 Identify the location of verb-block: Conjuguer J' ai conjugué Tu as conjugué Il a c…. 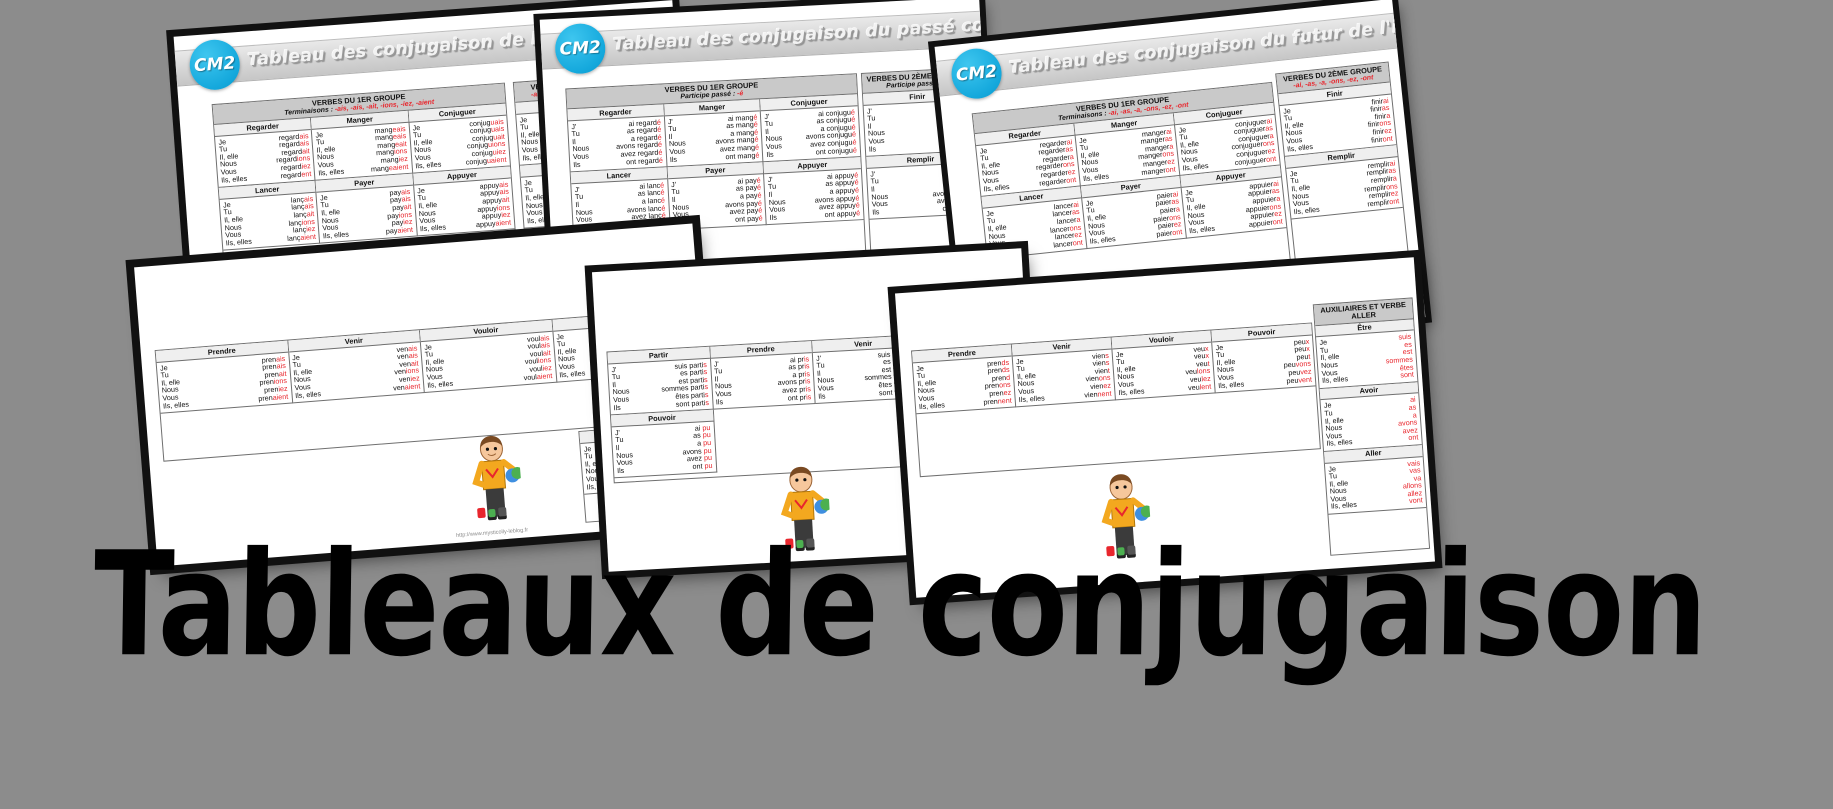
(810, 128).